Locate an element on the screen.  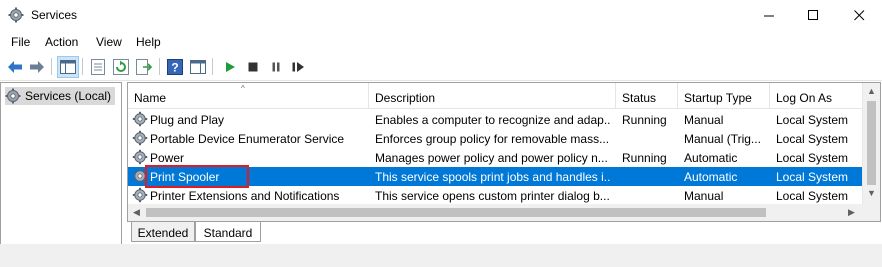
pause-service-icon is located at coordinates (276, 67).